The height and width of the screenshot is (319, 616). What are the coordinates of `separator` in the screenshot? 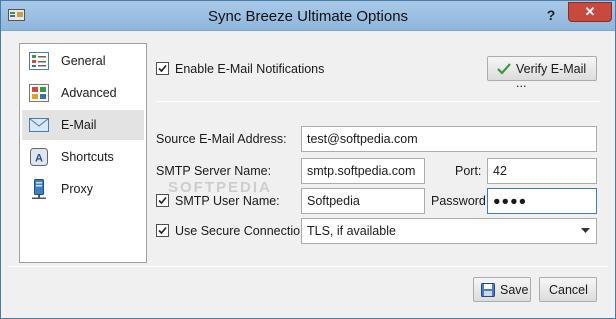 It's located at (377, 101).